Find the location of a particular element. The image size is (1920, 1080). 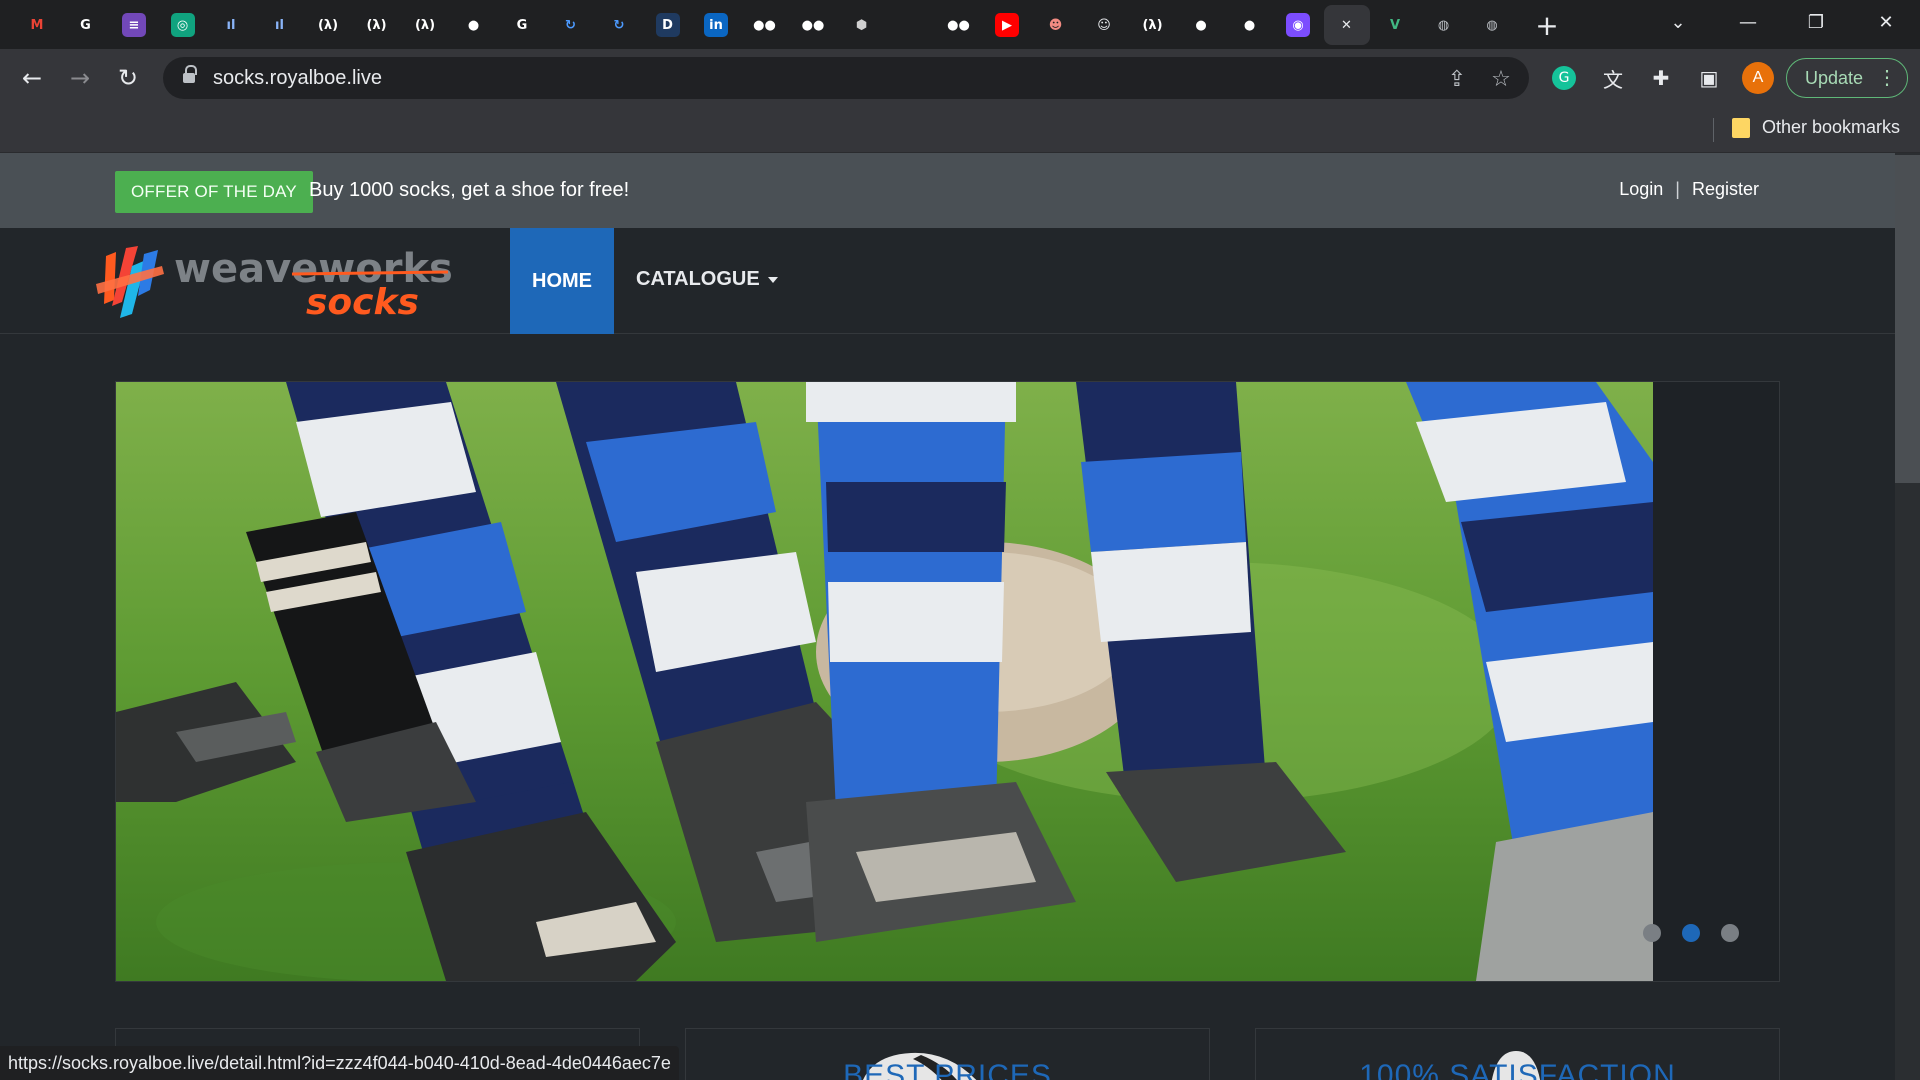

medium-icon-2: ●● is located at coordinates (813, 25).